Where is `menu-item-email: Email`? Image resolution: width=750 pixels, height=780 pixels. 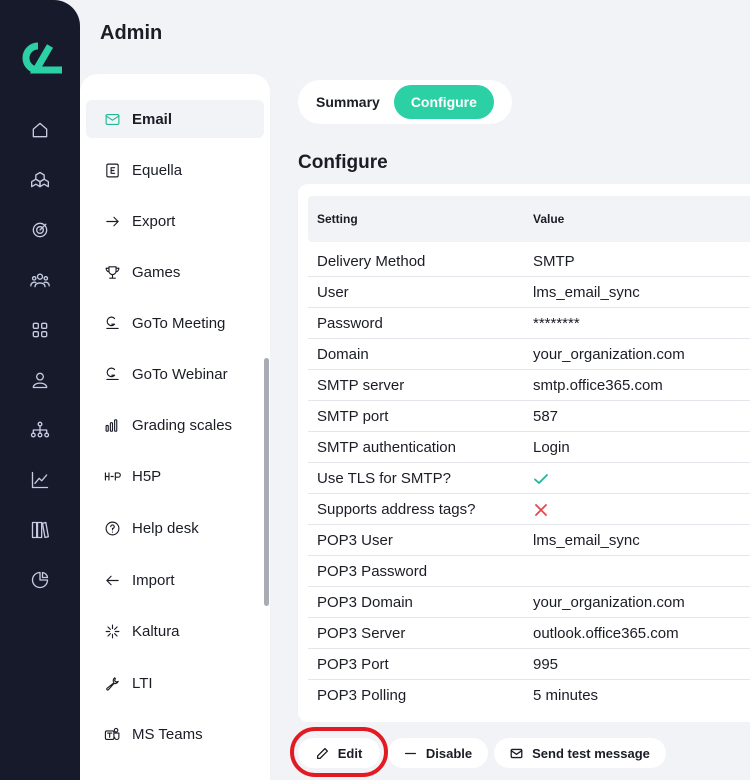 menu-item-email: Email is located at coordinates (175, 119).